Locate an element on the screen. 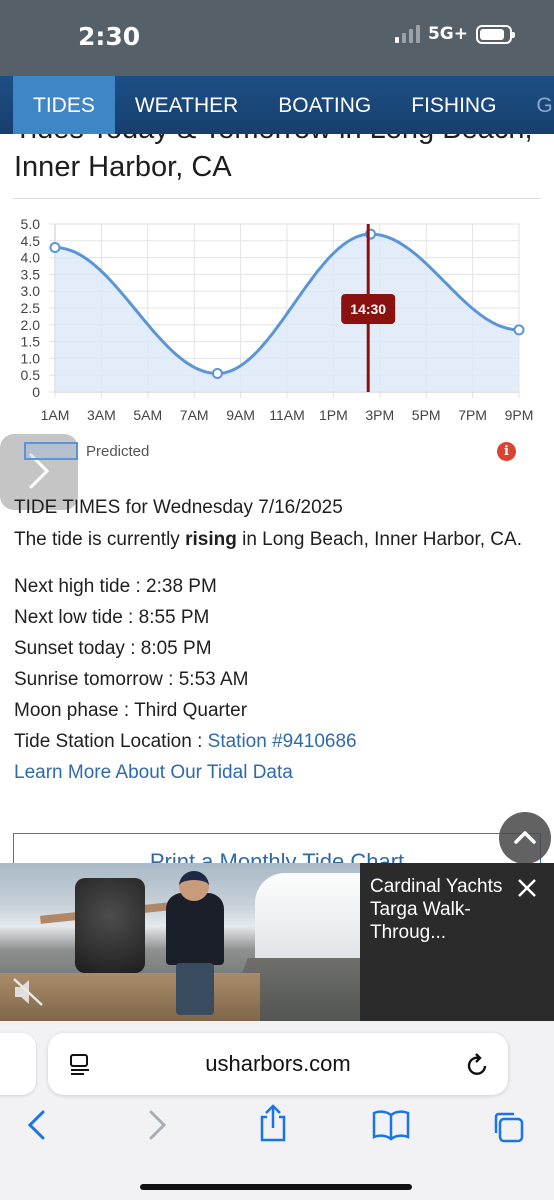 The width and height of the screenshot is (554, 1200). status-indicators: 5G+ is located at coordinates (454, 34).